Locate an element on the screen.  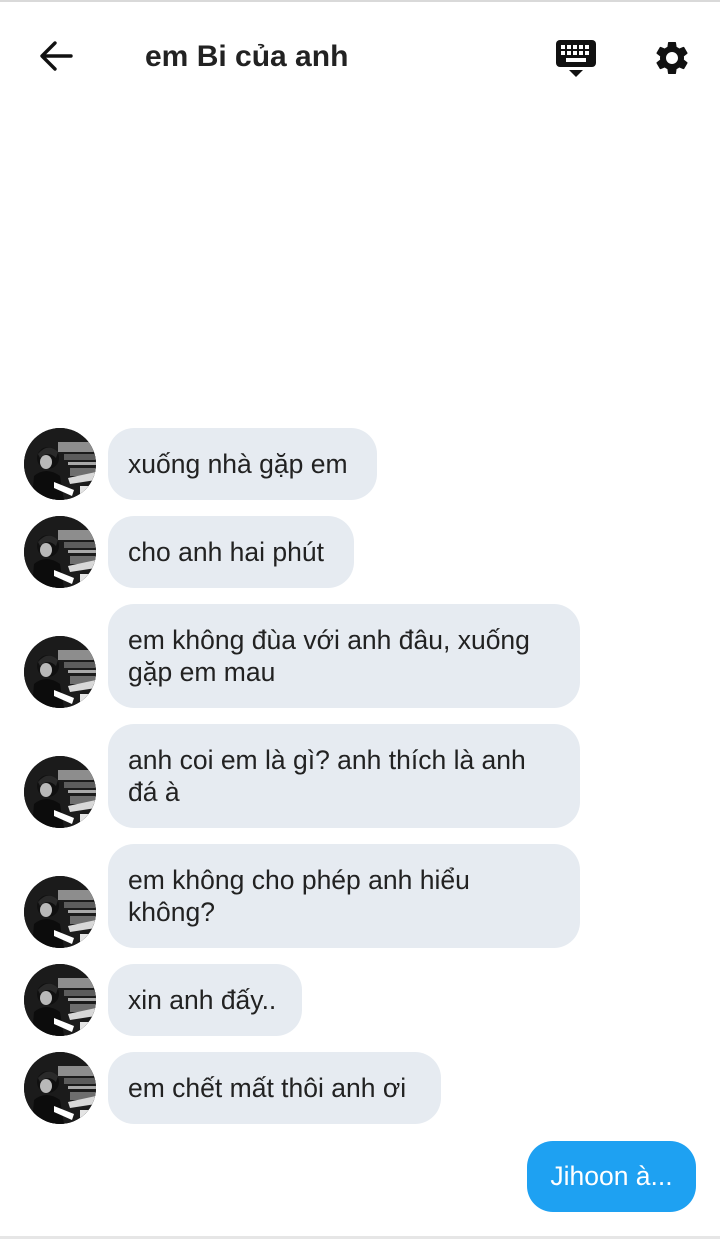
arrow-left-icon is located at coordinates (56, 58).